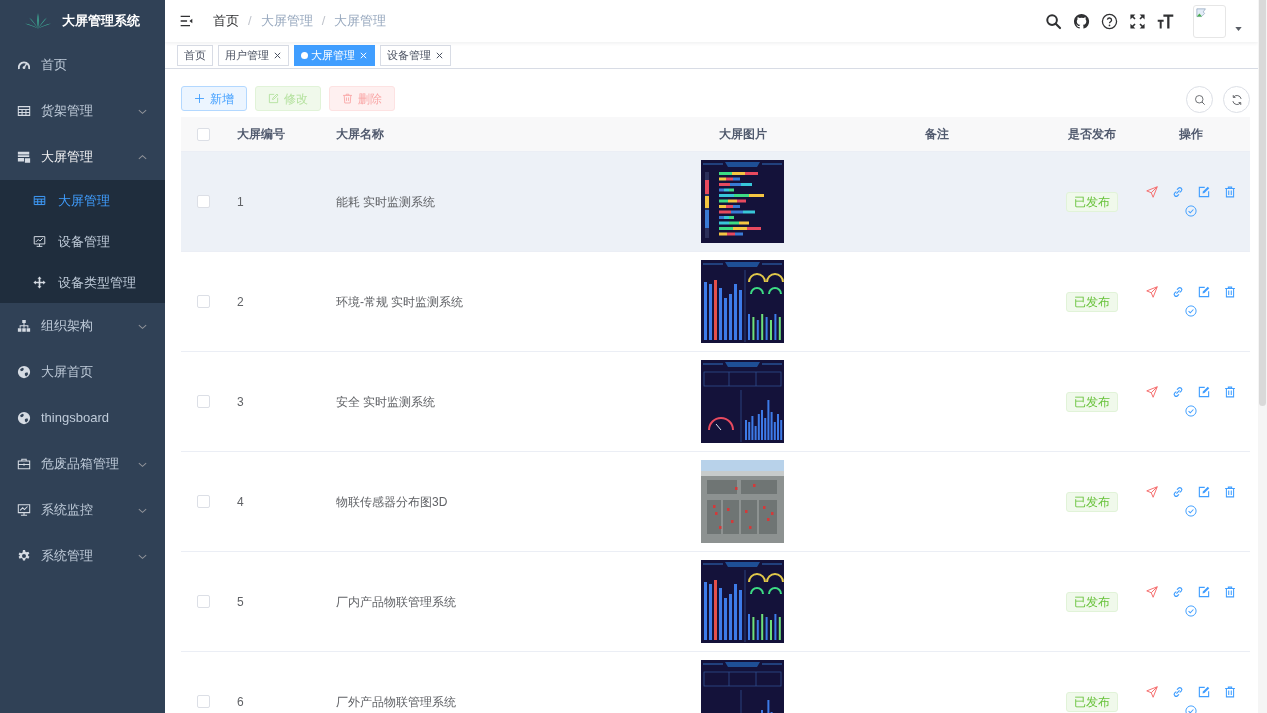  What do you see at coordinates (195, 55) in the screenshot?
I see `tab: 首页` at bounding box center [195, 55].